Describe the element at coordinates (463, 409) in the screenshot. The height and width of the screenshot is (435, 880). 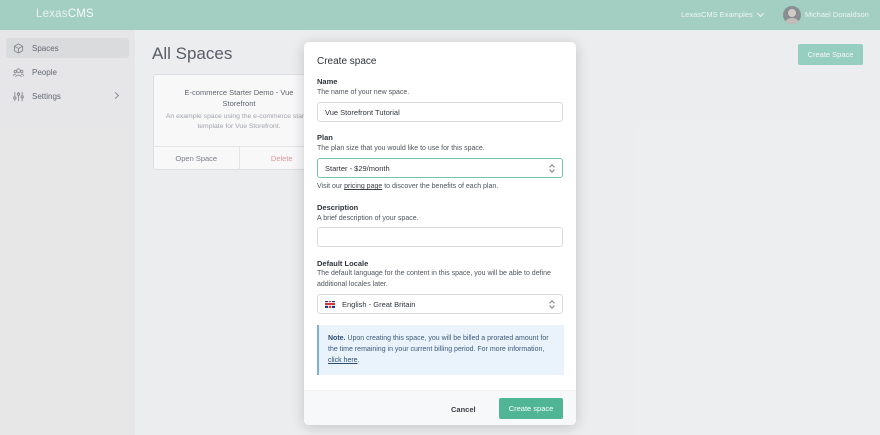
I see `cancel-button: Cancel` at that location.